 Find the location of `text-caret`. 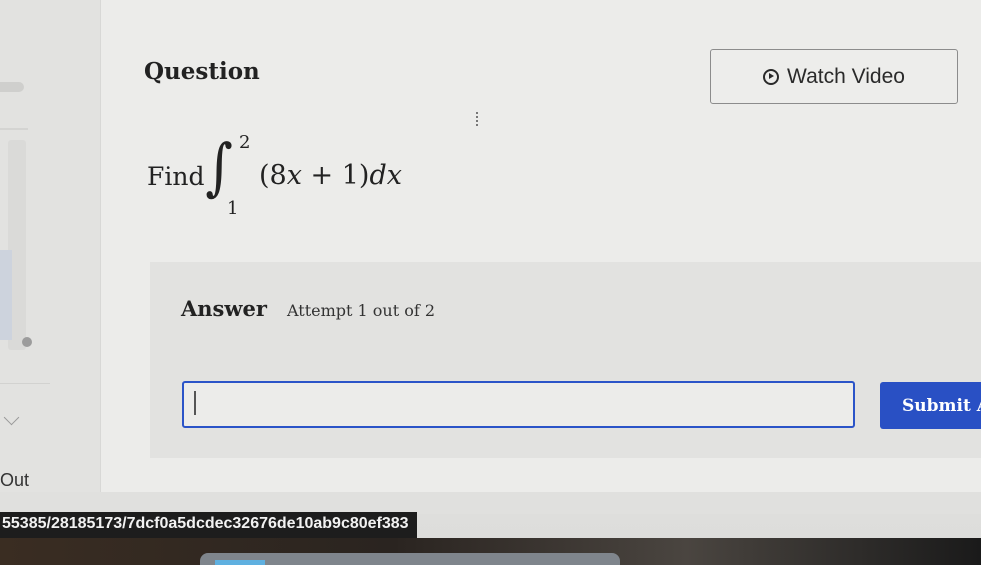

text-caret is located at coordinates (195, 403).